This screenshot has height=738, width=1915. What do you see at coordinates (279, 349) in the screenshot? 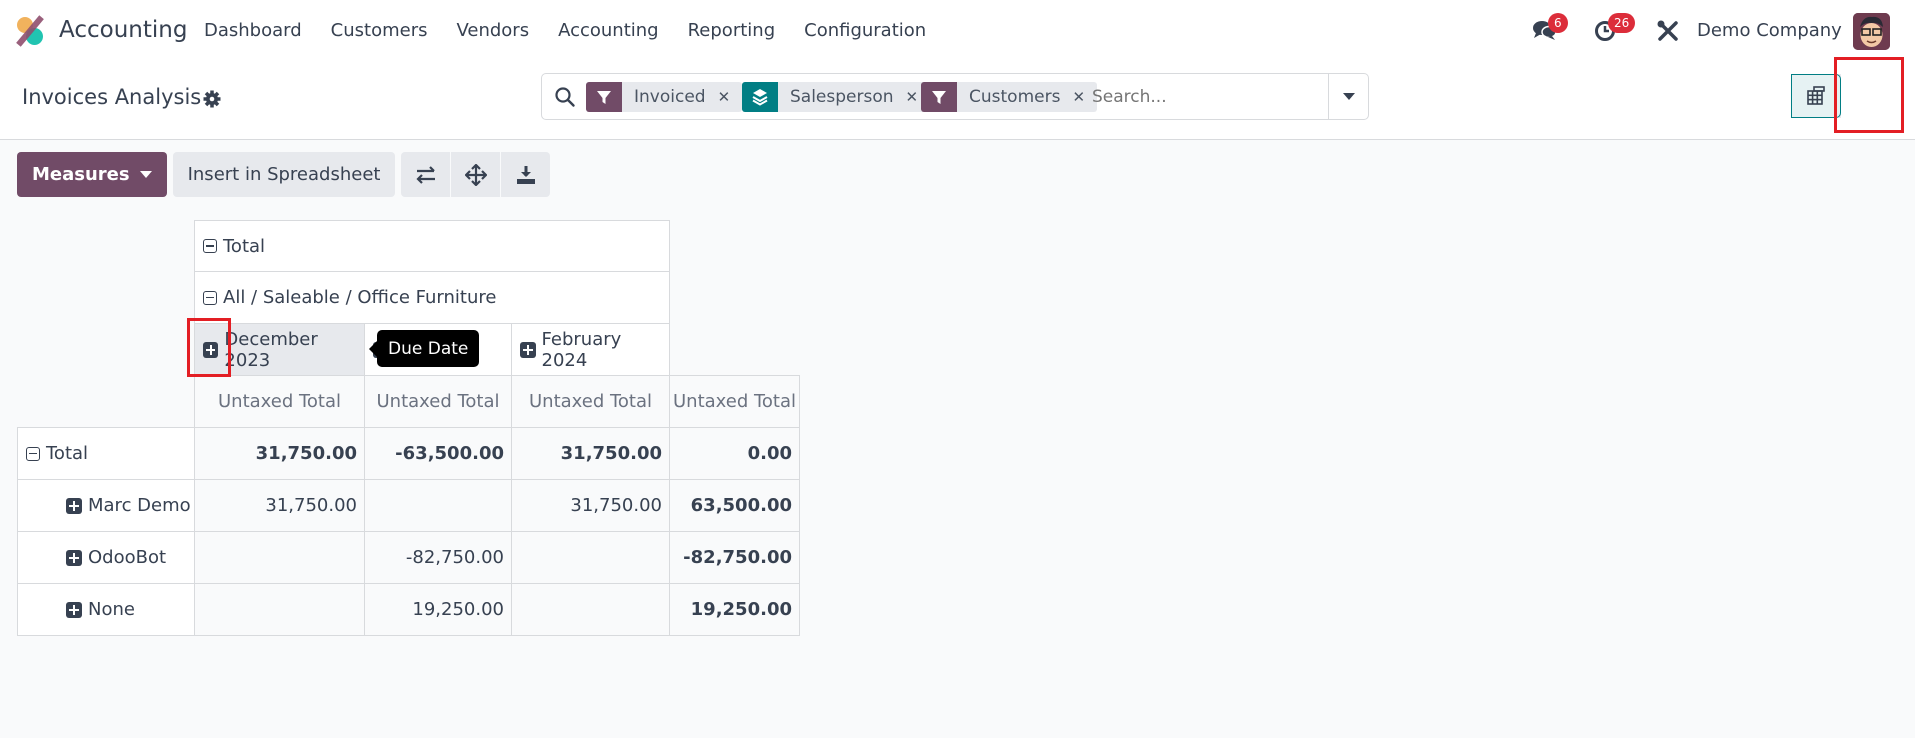
I see `col-header-month: December 2023` at bounding box center [279, 349].